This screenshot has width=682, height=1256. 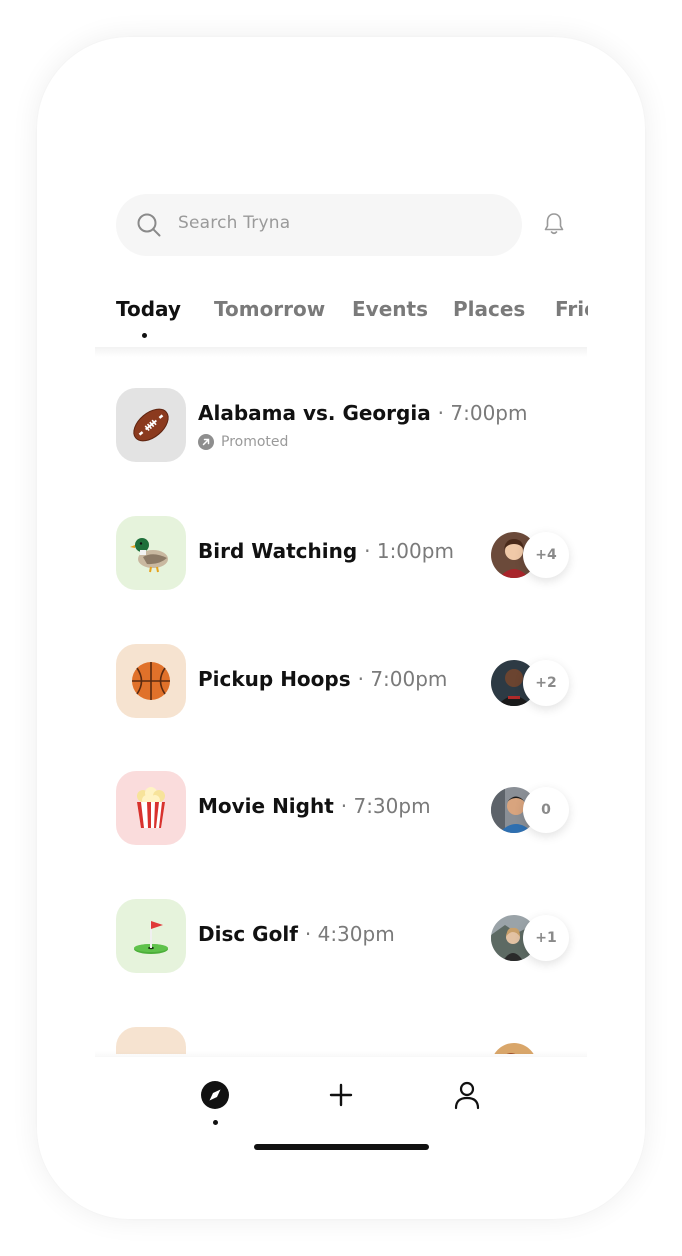 I want to click on duck-icon, so click(x=149, y=555).